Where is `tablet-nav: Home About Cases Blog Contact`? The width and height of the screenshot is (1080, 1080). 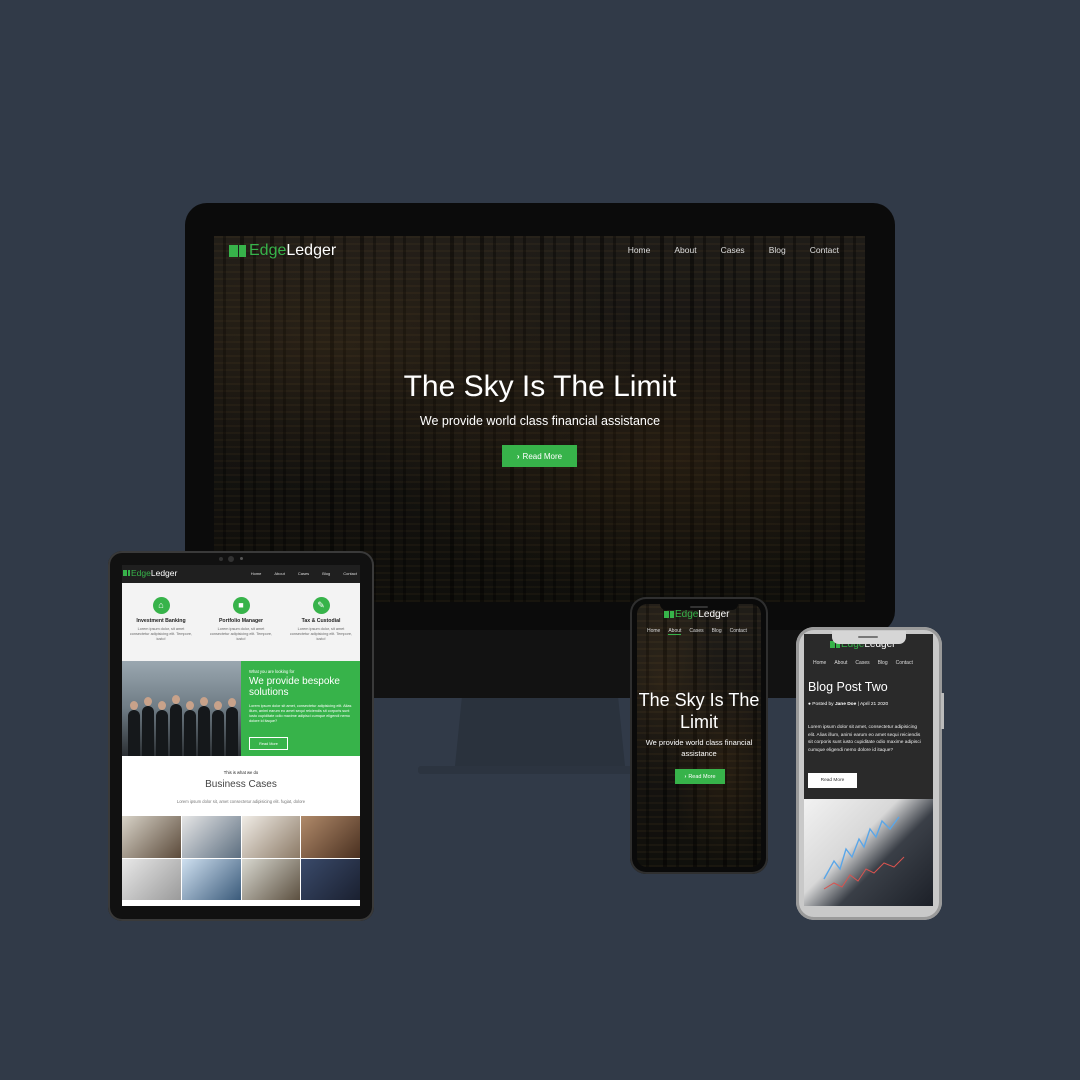 tablet-nav: Home About Cases Blog Contact is located at coordinates (304, 573).